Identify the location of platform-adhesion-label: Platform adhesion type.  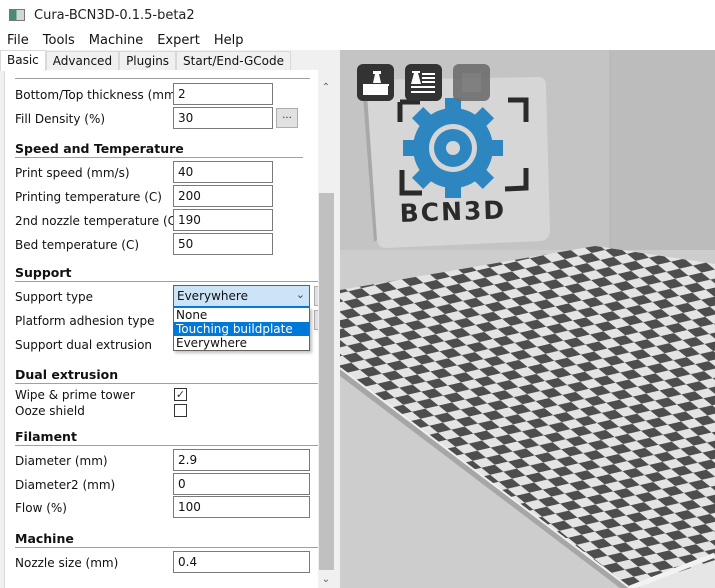
(85, 321).